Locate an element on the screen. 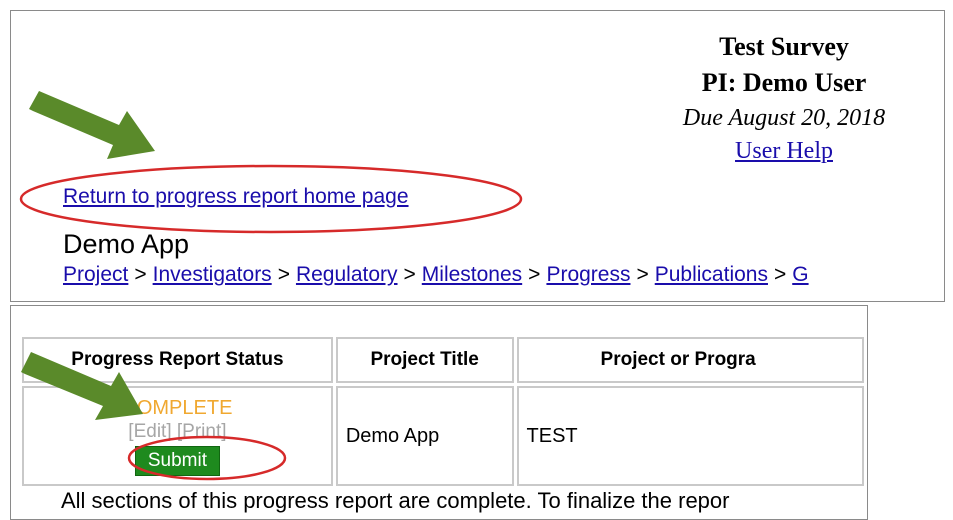 Image resolution: width=953 pixels, height=520 pixels. survey-pi: PI: Demo User is located at coordinates (784, 82).